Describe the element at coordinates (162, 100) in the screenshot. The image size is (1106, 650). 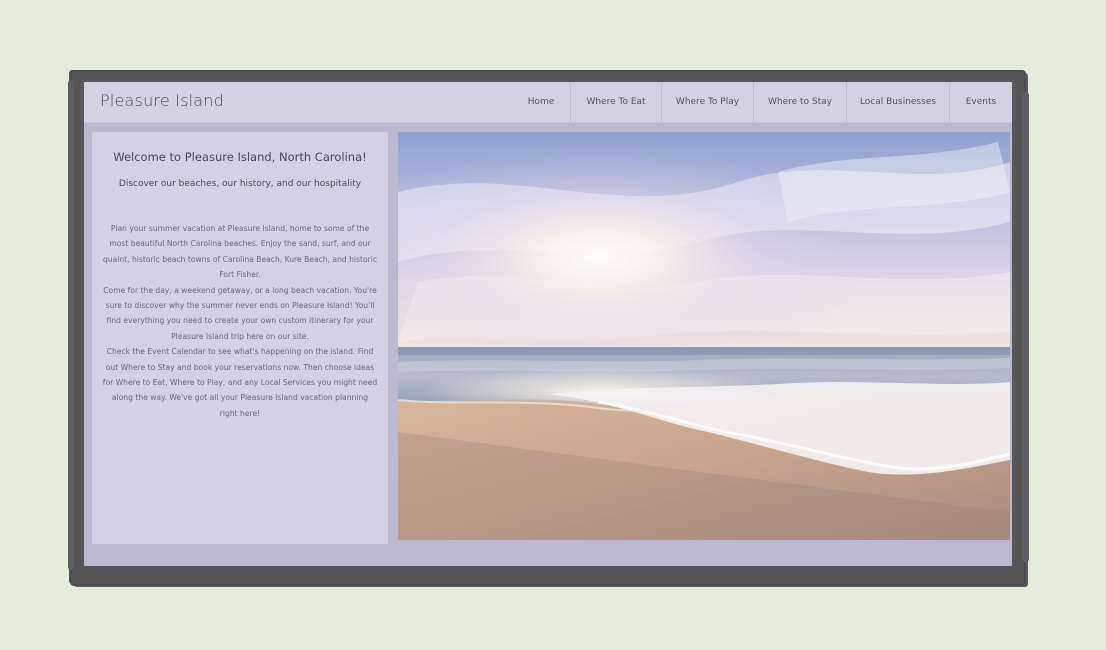
I see `site-title: Pleasure Island` at that location.